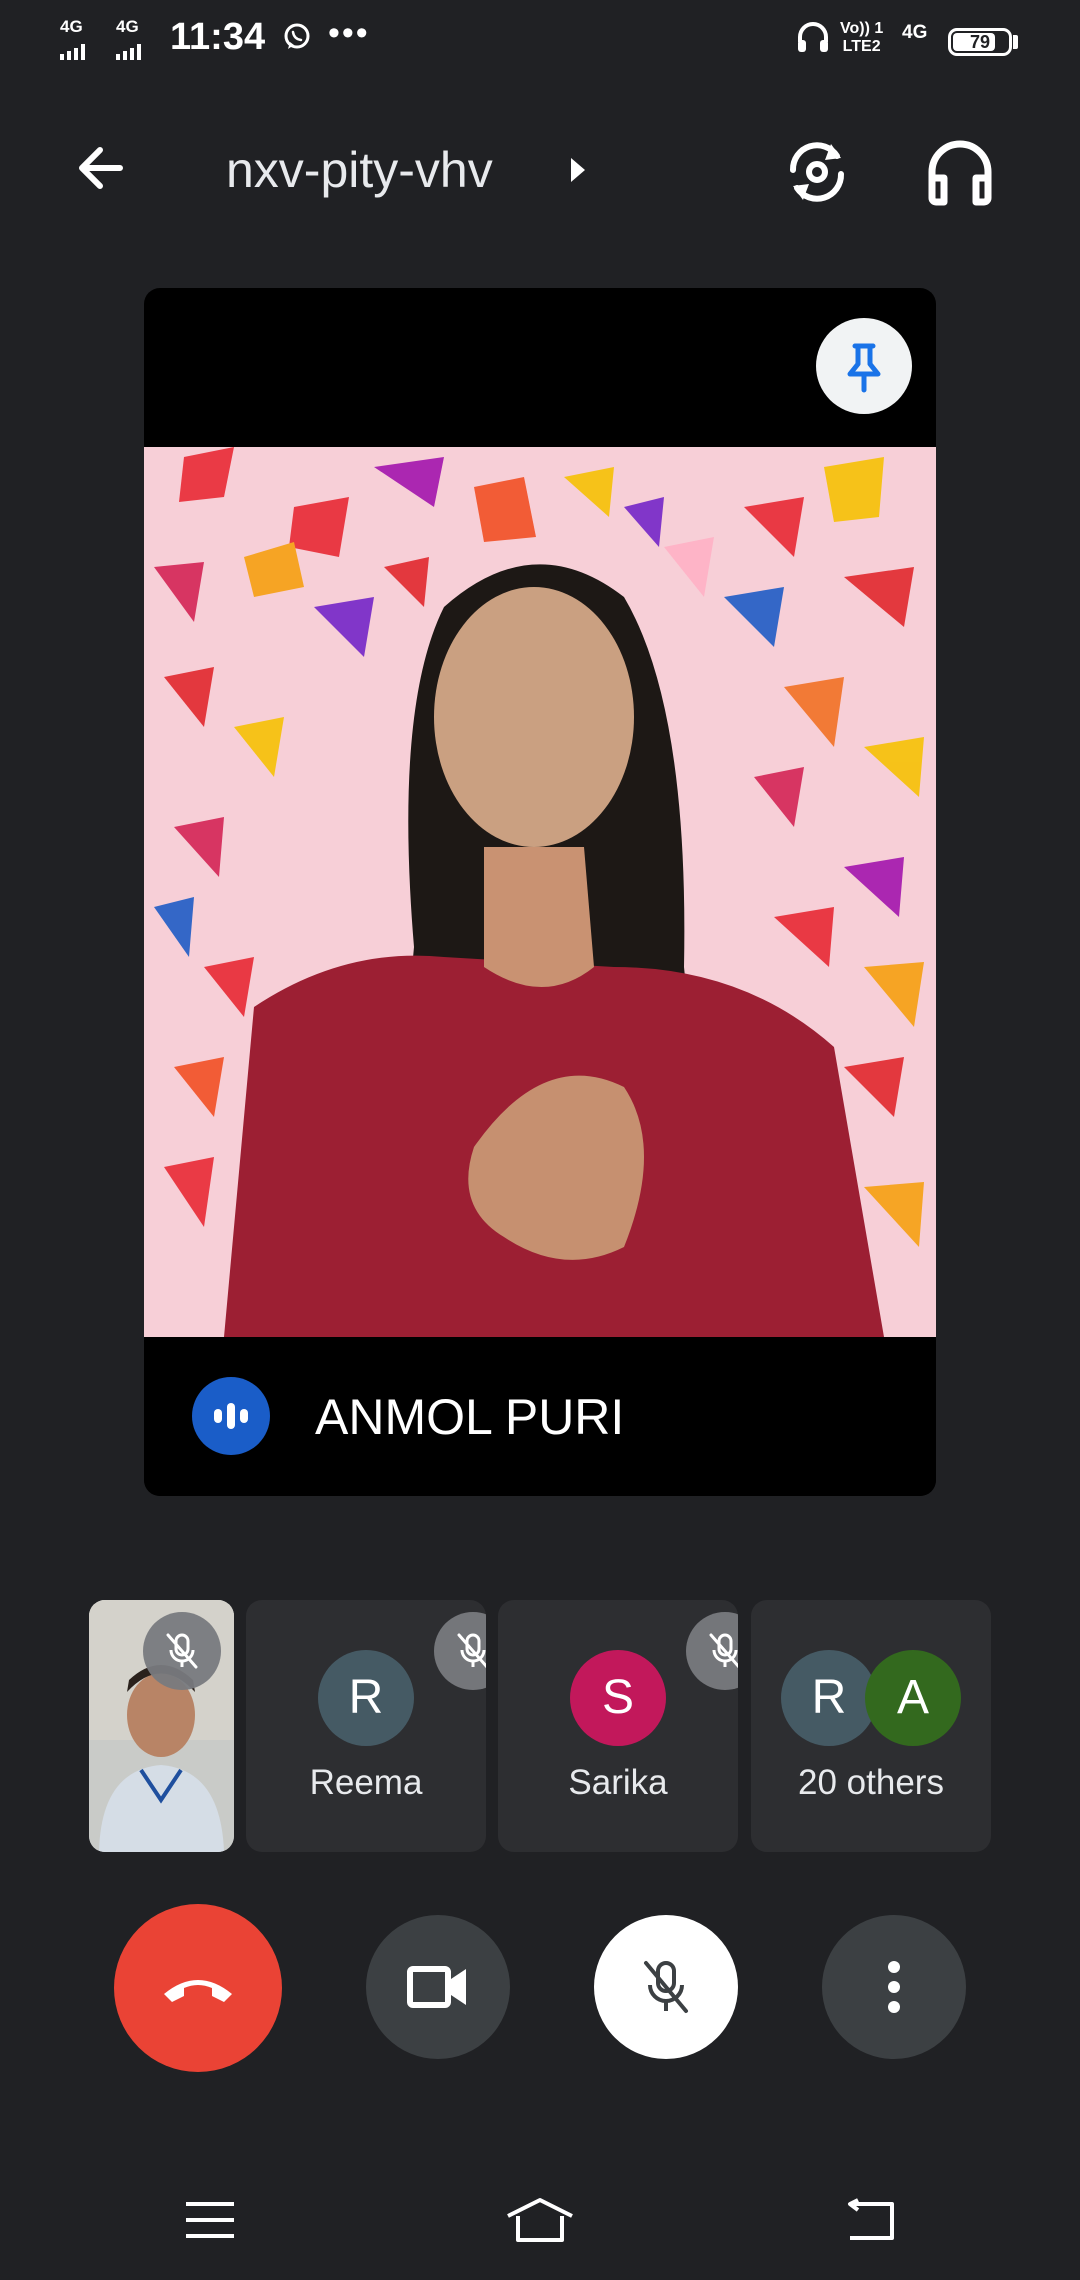 The image size is (1080, 2280). What do you see at coordinates (817, 172) in the screenshot?
I see `switch-camera-icon` at bounding box center [817, 172].